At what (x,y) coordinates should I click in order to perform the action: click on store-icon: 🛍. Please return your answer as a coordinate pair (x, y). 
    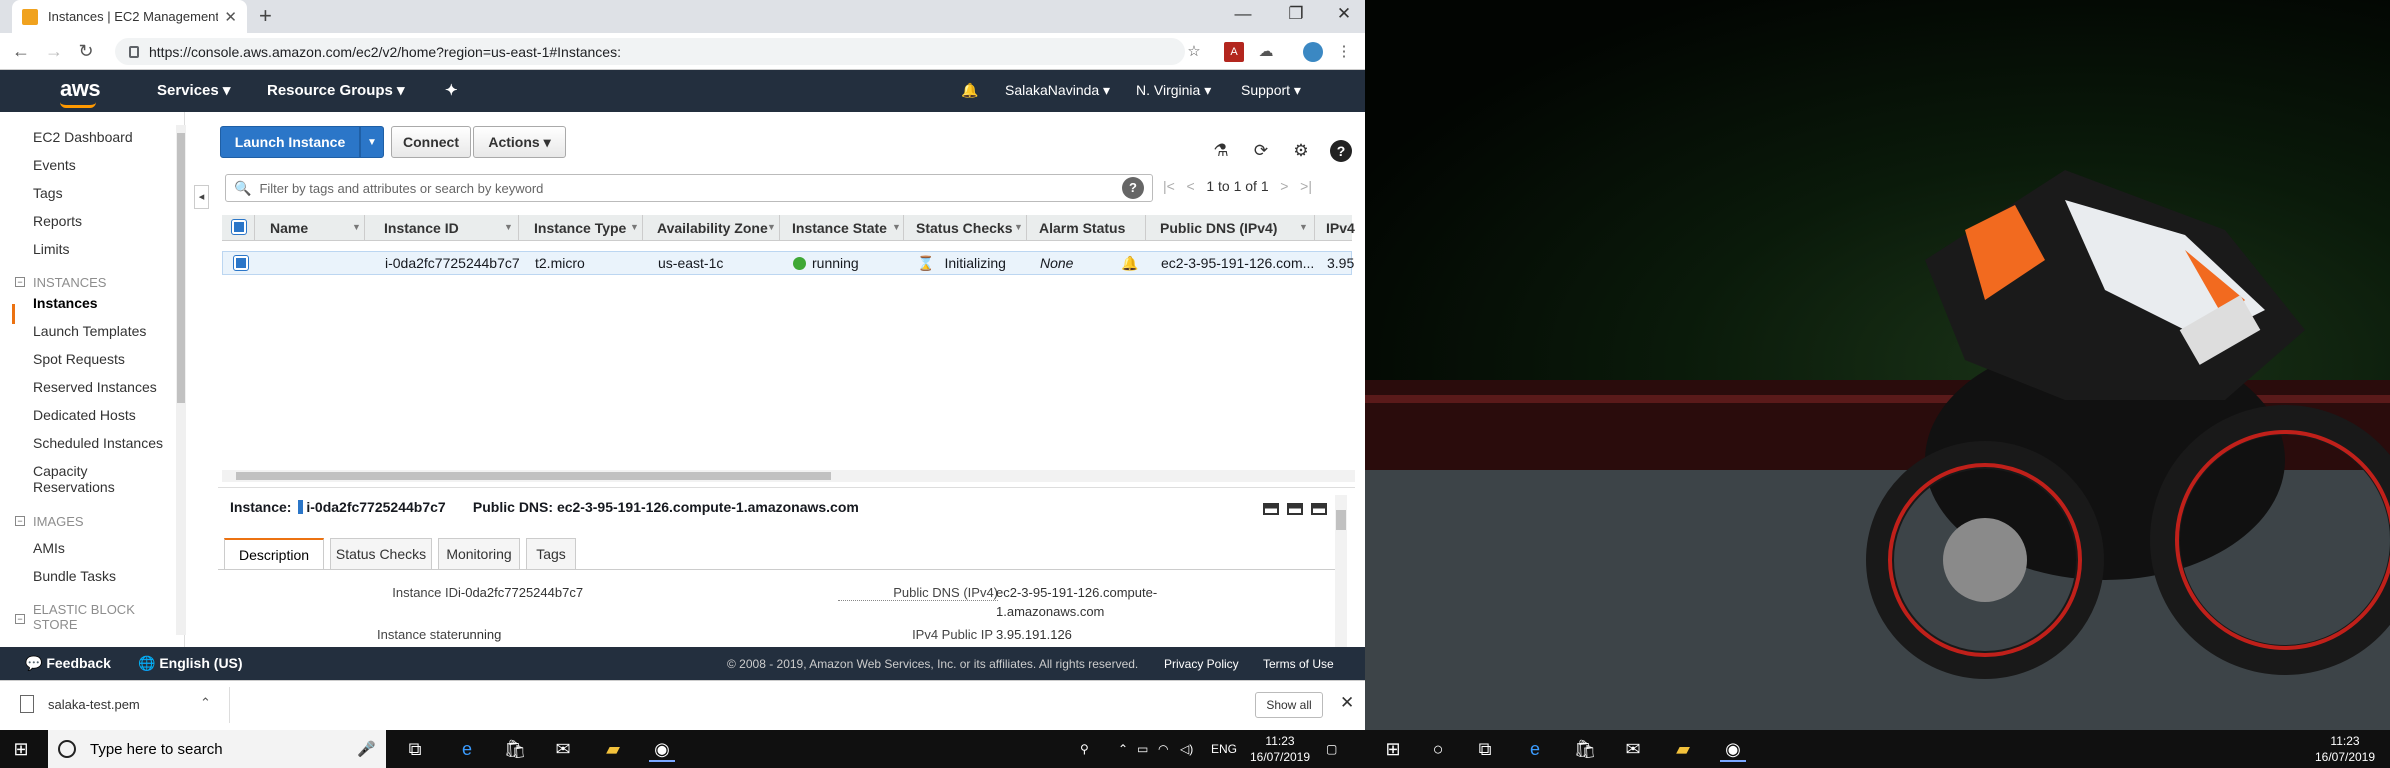
    Looking at the image, I should click on (515, 749).